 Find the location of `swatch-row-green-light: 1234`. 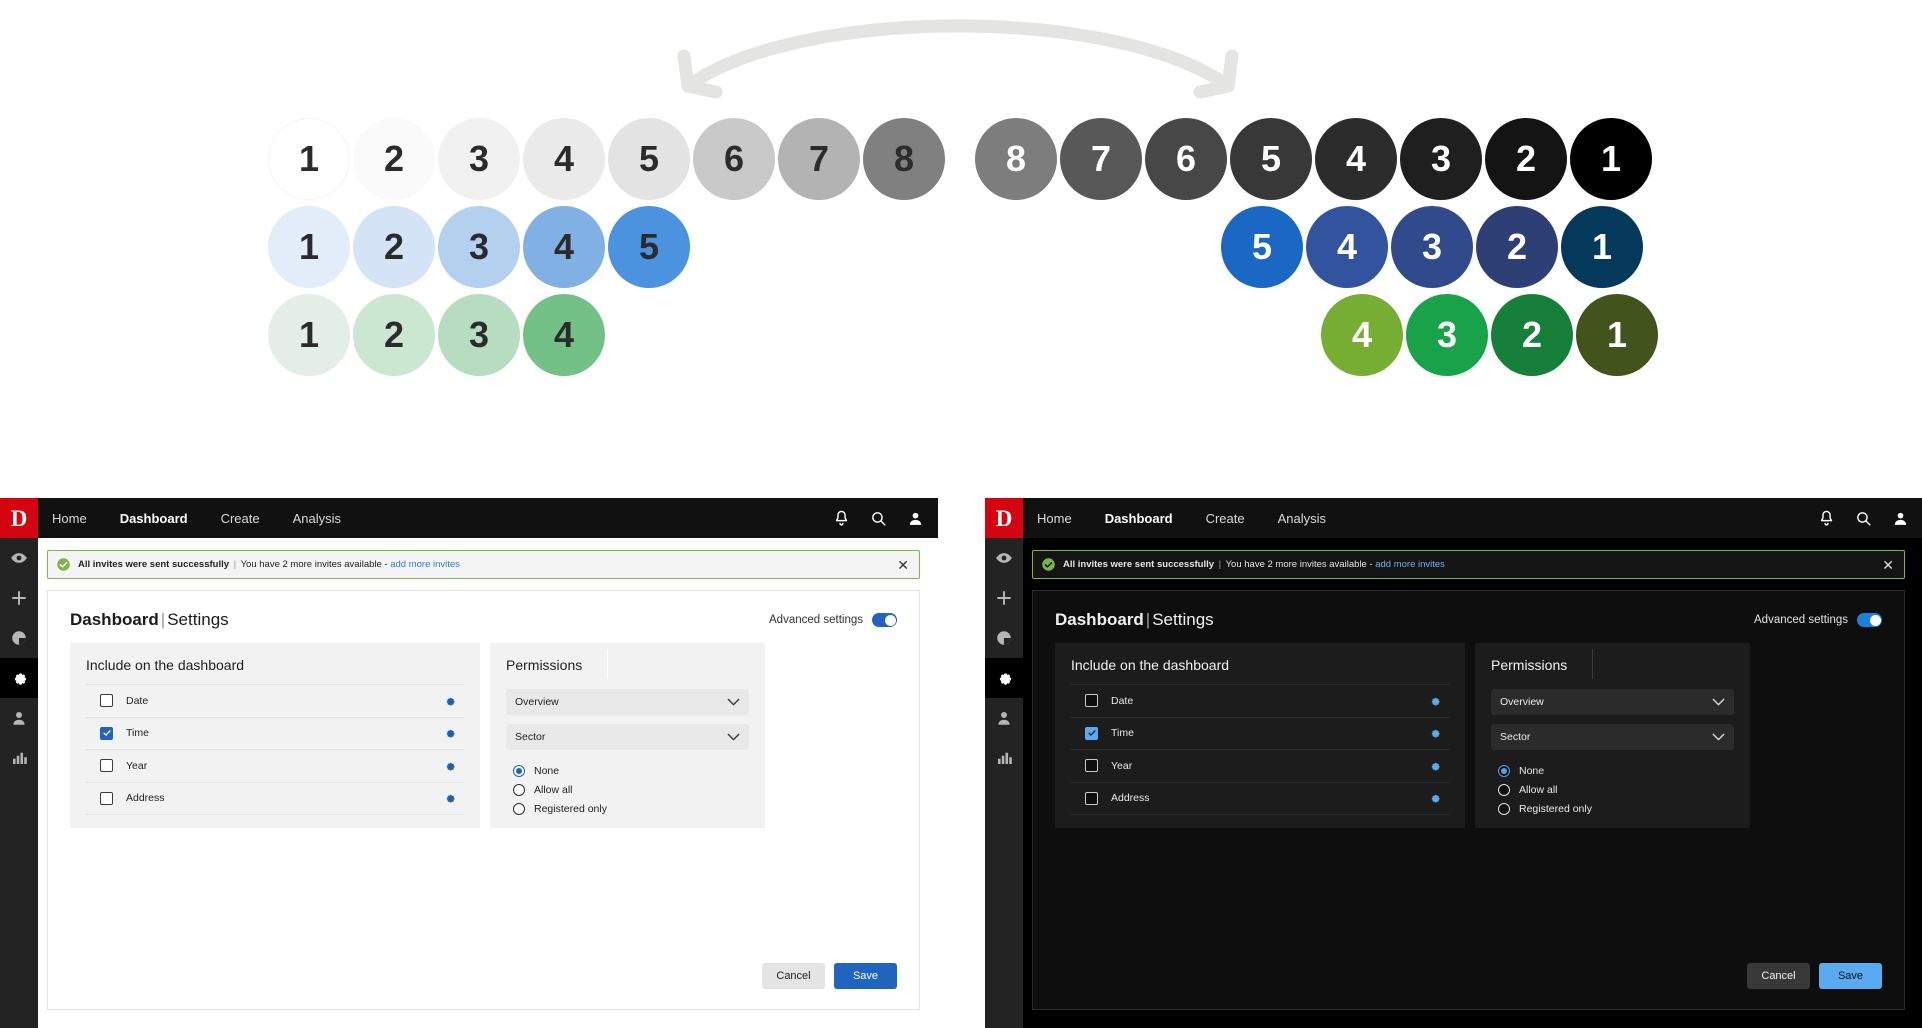

swatch-row-green-light: 1234 is located at coordinates (438, 335).